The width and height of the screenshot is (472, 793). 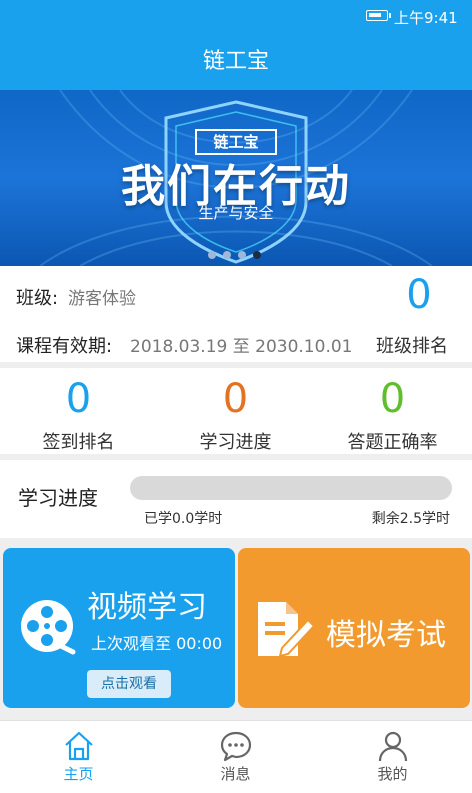 I want to click on progress-bar, so click(x=291, y=488).